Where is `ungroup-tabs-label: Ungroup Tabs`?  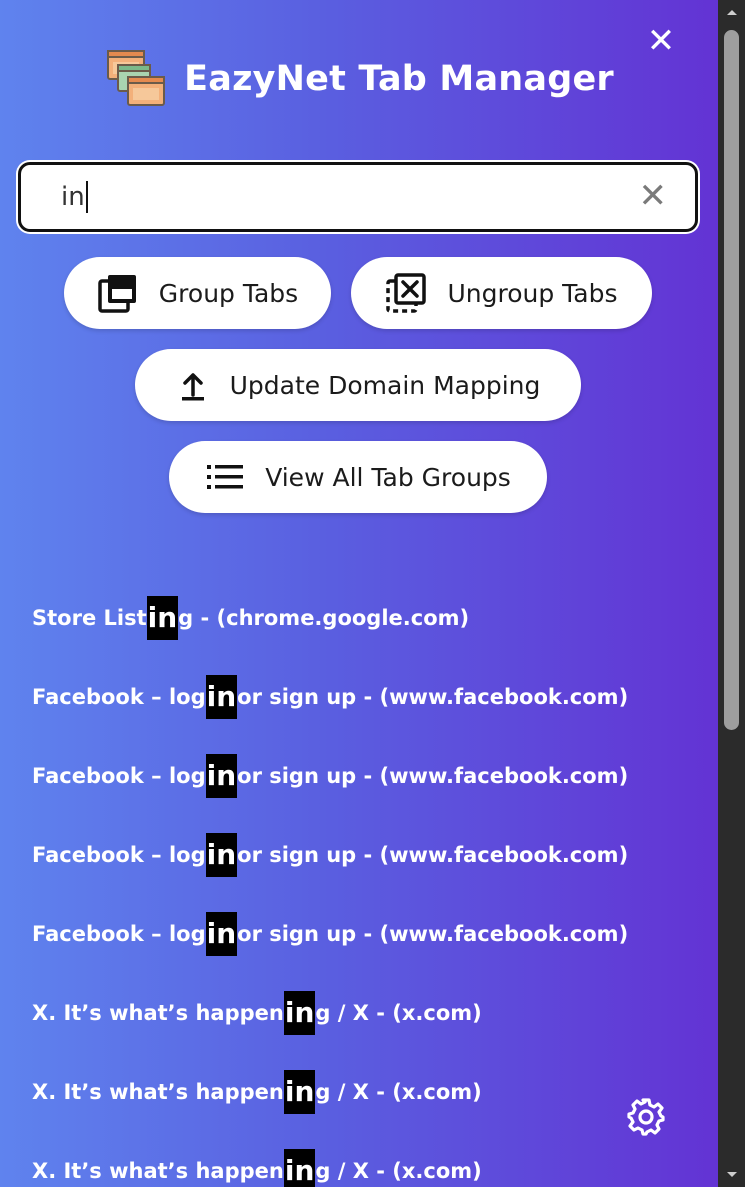
ungroup-tabs-label: Ungroup Tabs is located at coordinates (532, 293).